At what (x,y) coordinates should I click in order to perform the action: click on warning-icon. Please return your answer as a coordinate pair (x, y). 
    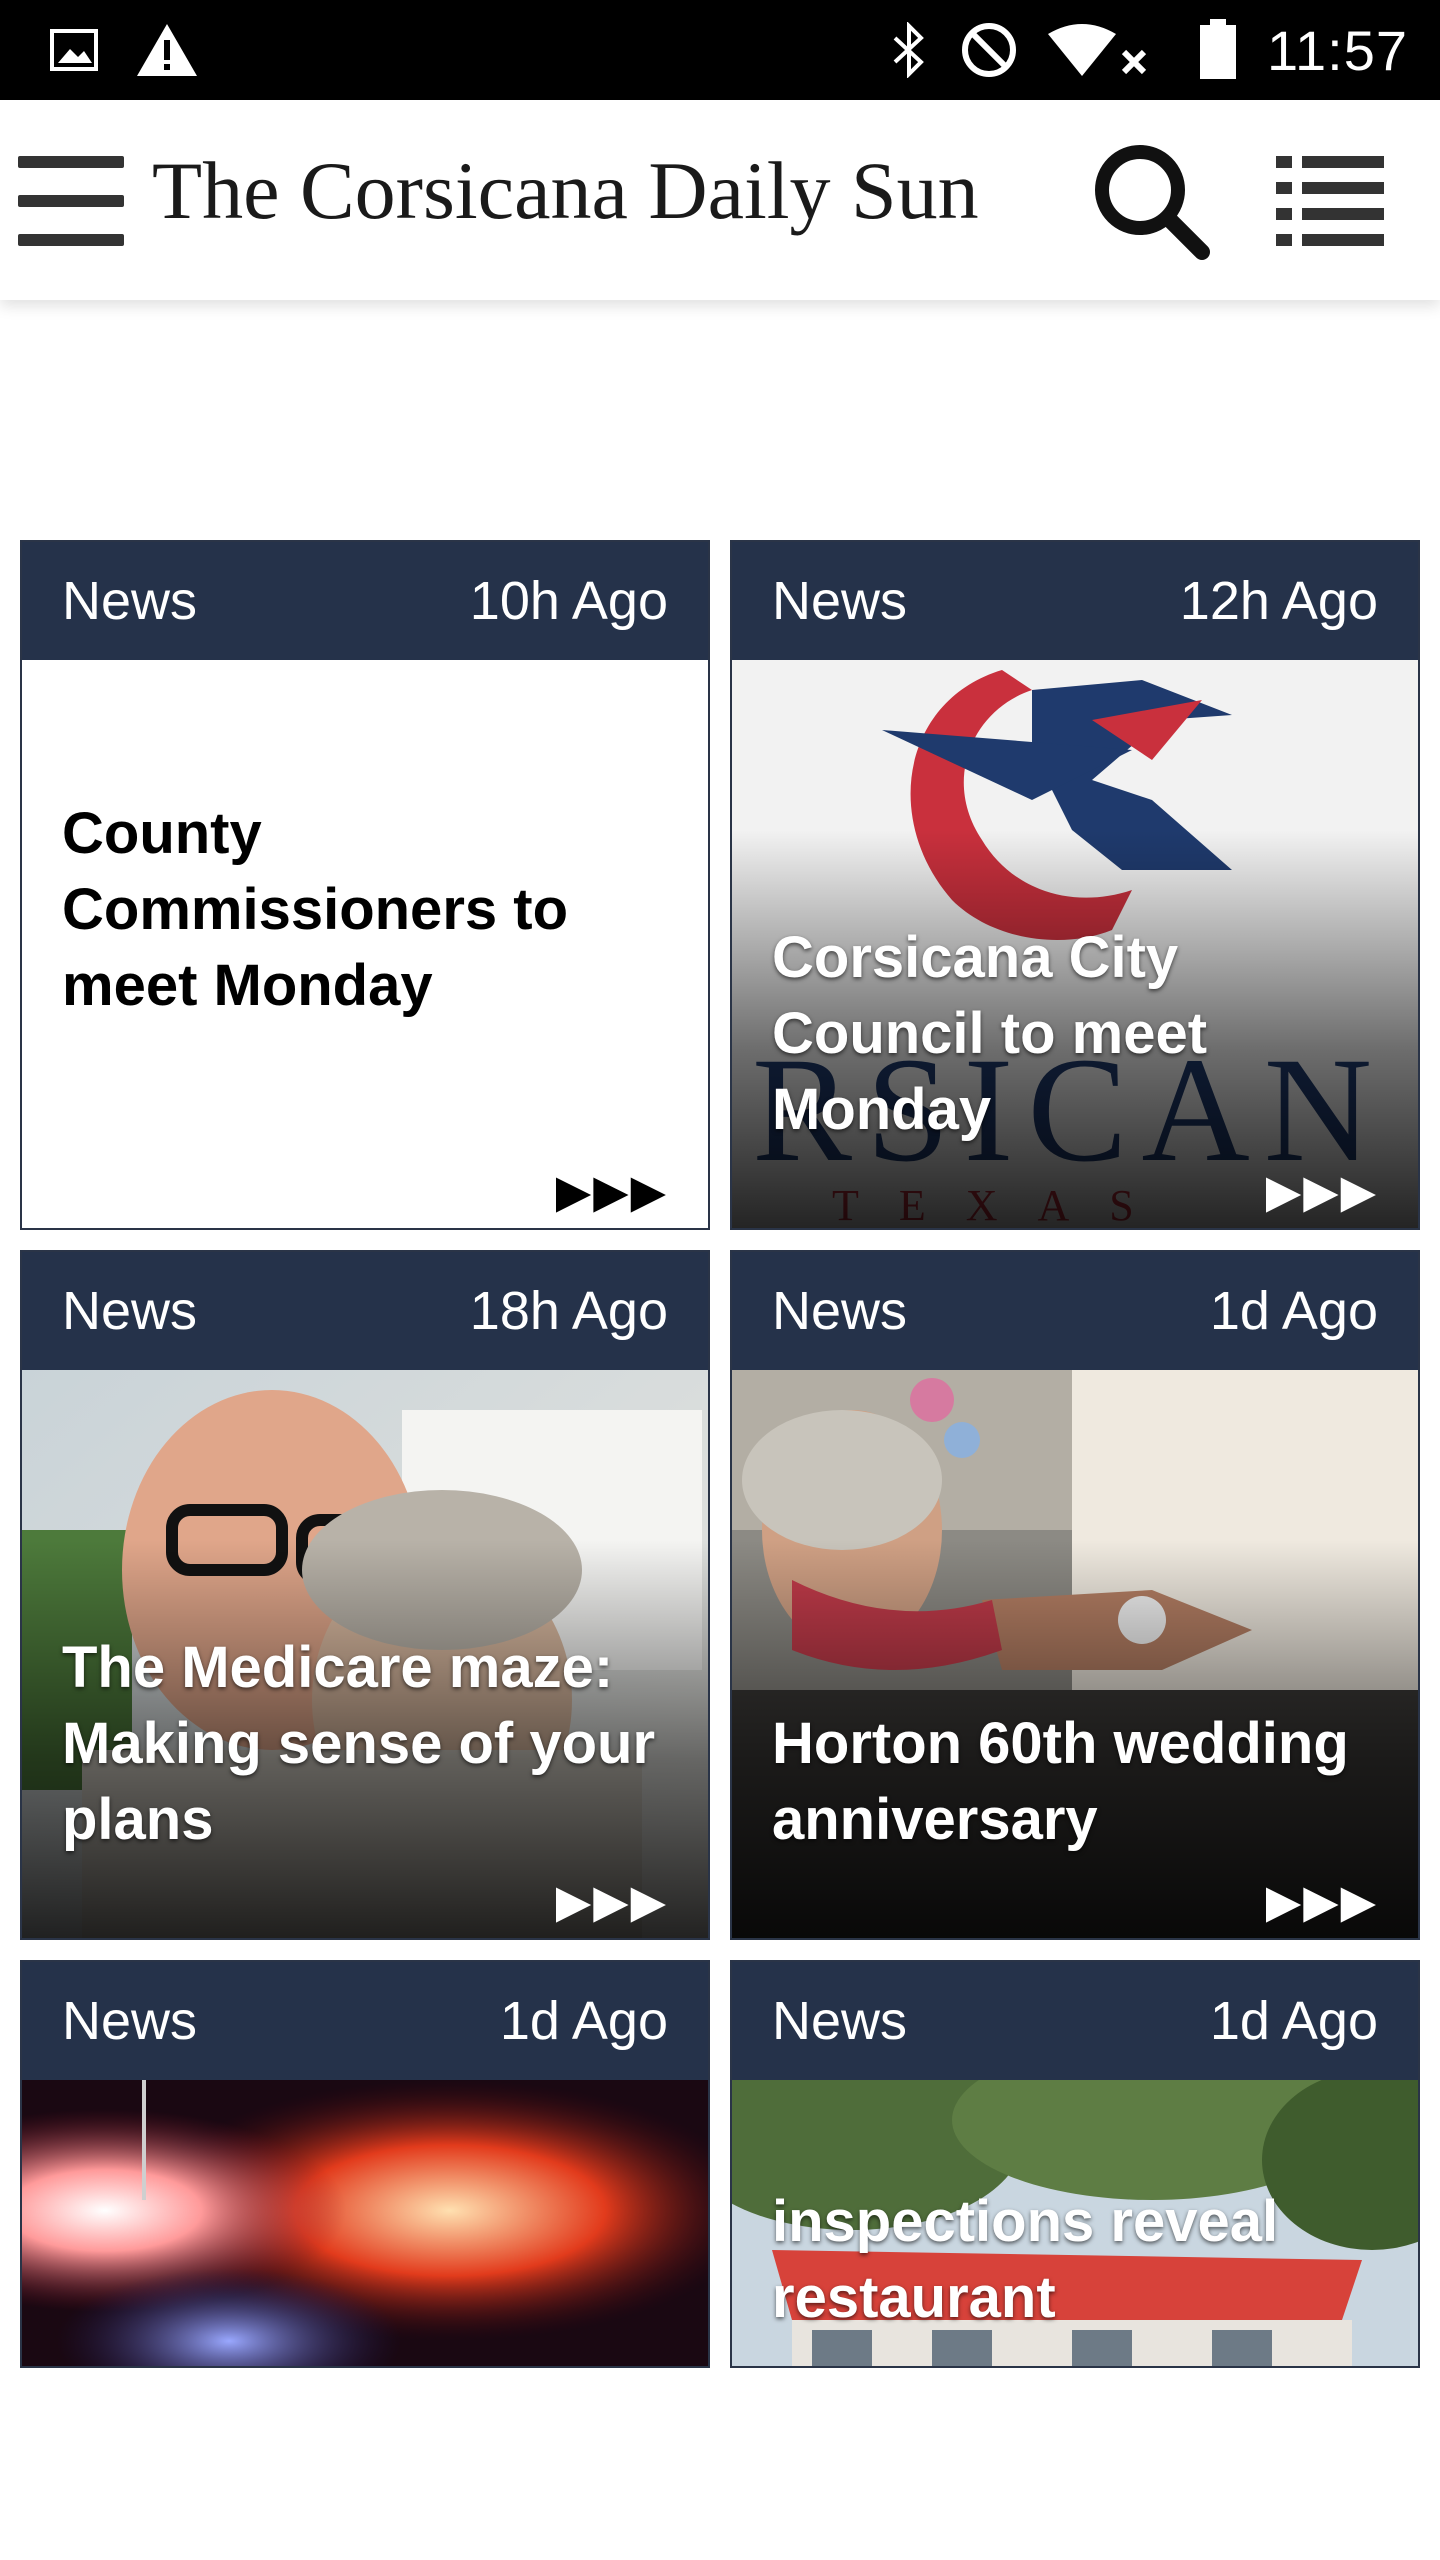
    Looking at the image, I should click on (167, 50).